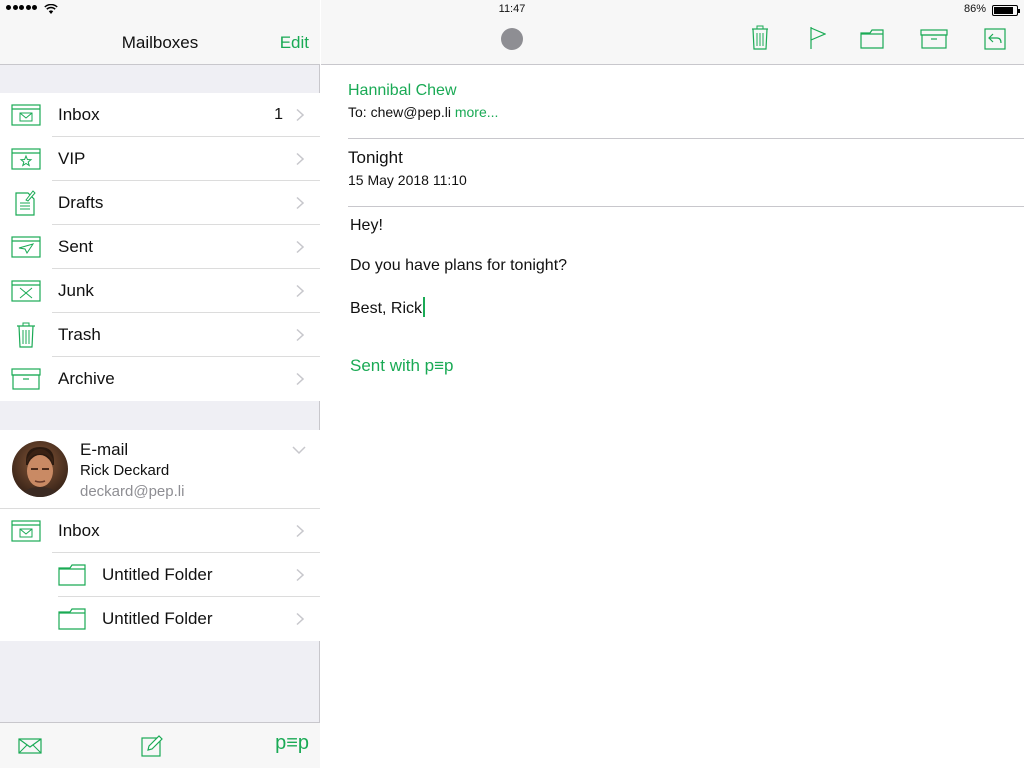 This screenshot has width=1024, height=768. I want to click on page-title: Mailboxes, so click(160, 42).